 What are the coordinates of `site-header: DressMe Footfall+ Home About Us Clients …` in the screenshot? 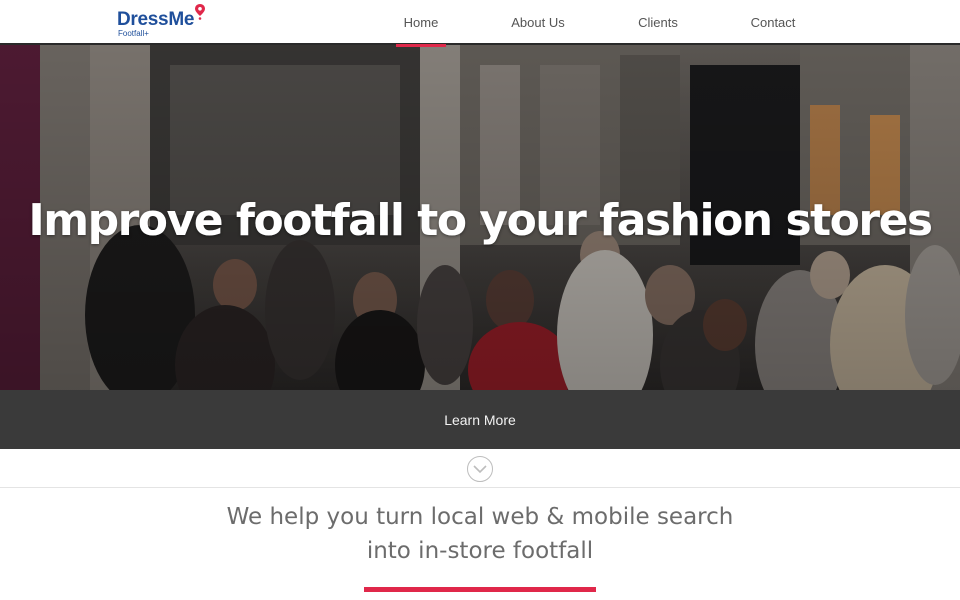 It's located at (480, 23).